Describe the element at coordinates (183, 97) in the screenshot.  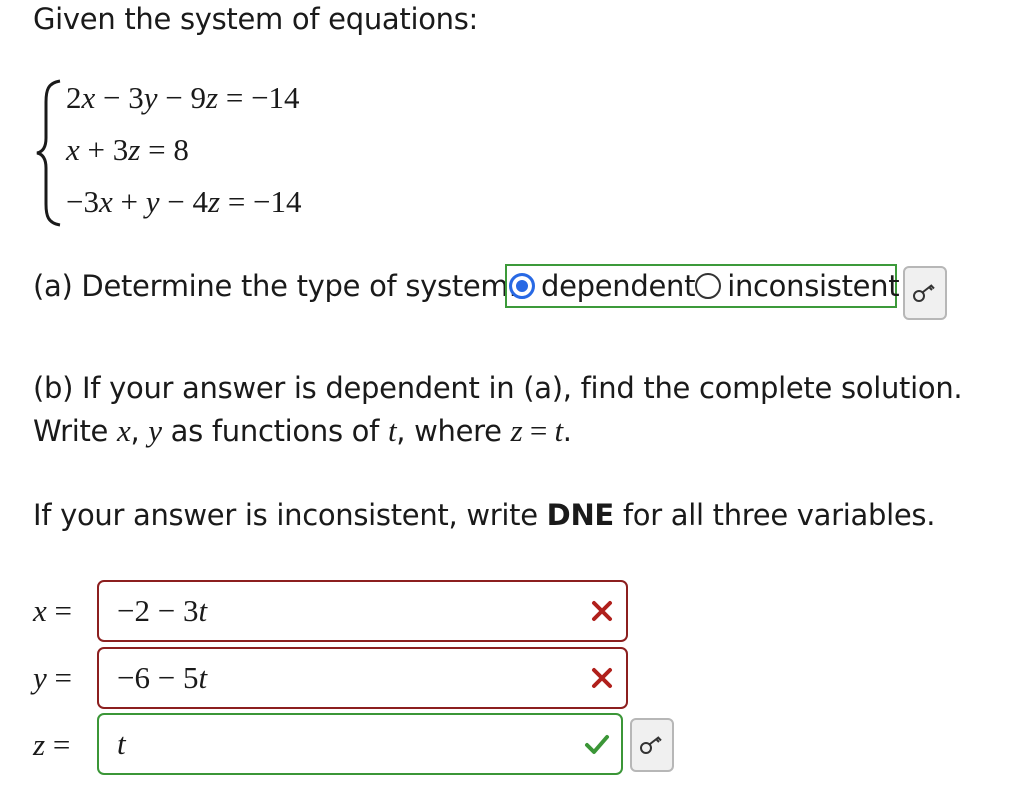
I see `equation-1: 2x − 3y − 9z = −14` at that location.